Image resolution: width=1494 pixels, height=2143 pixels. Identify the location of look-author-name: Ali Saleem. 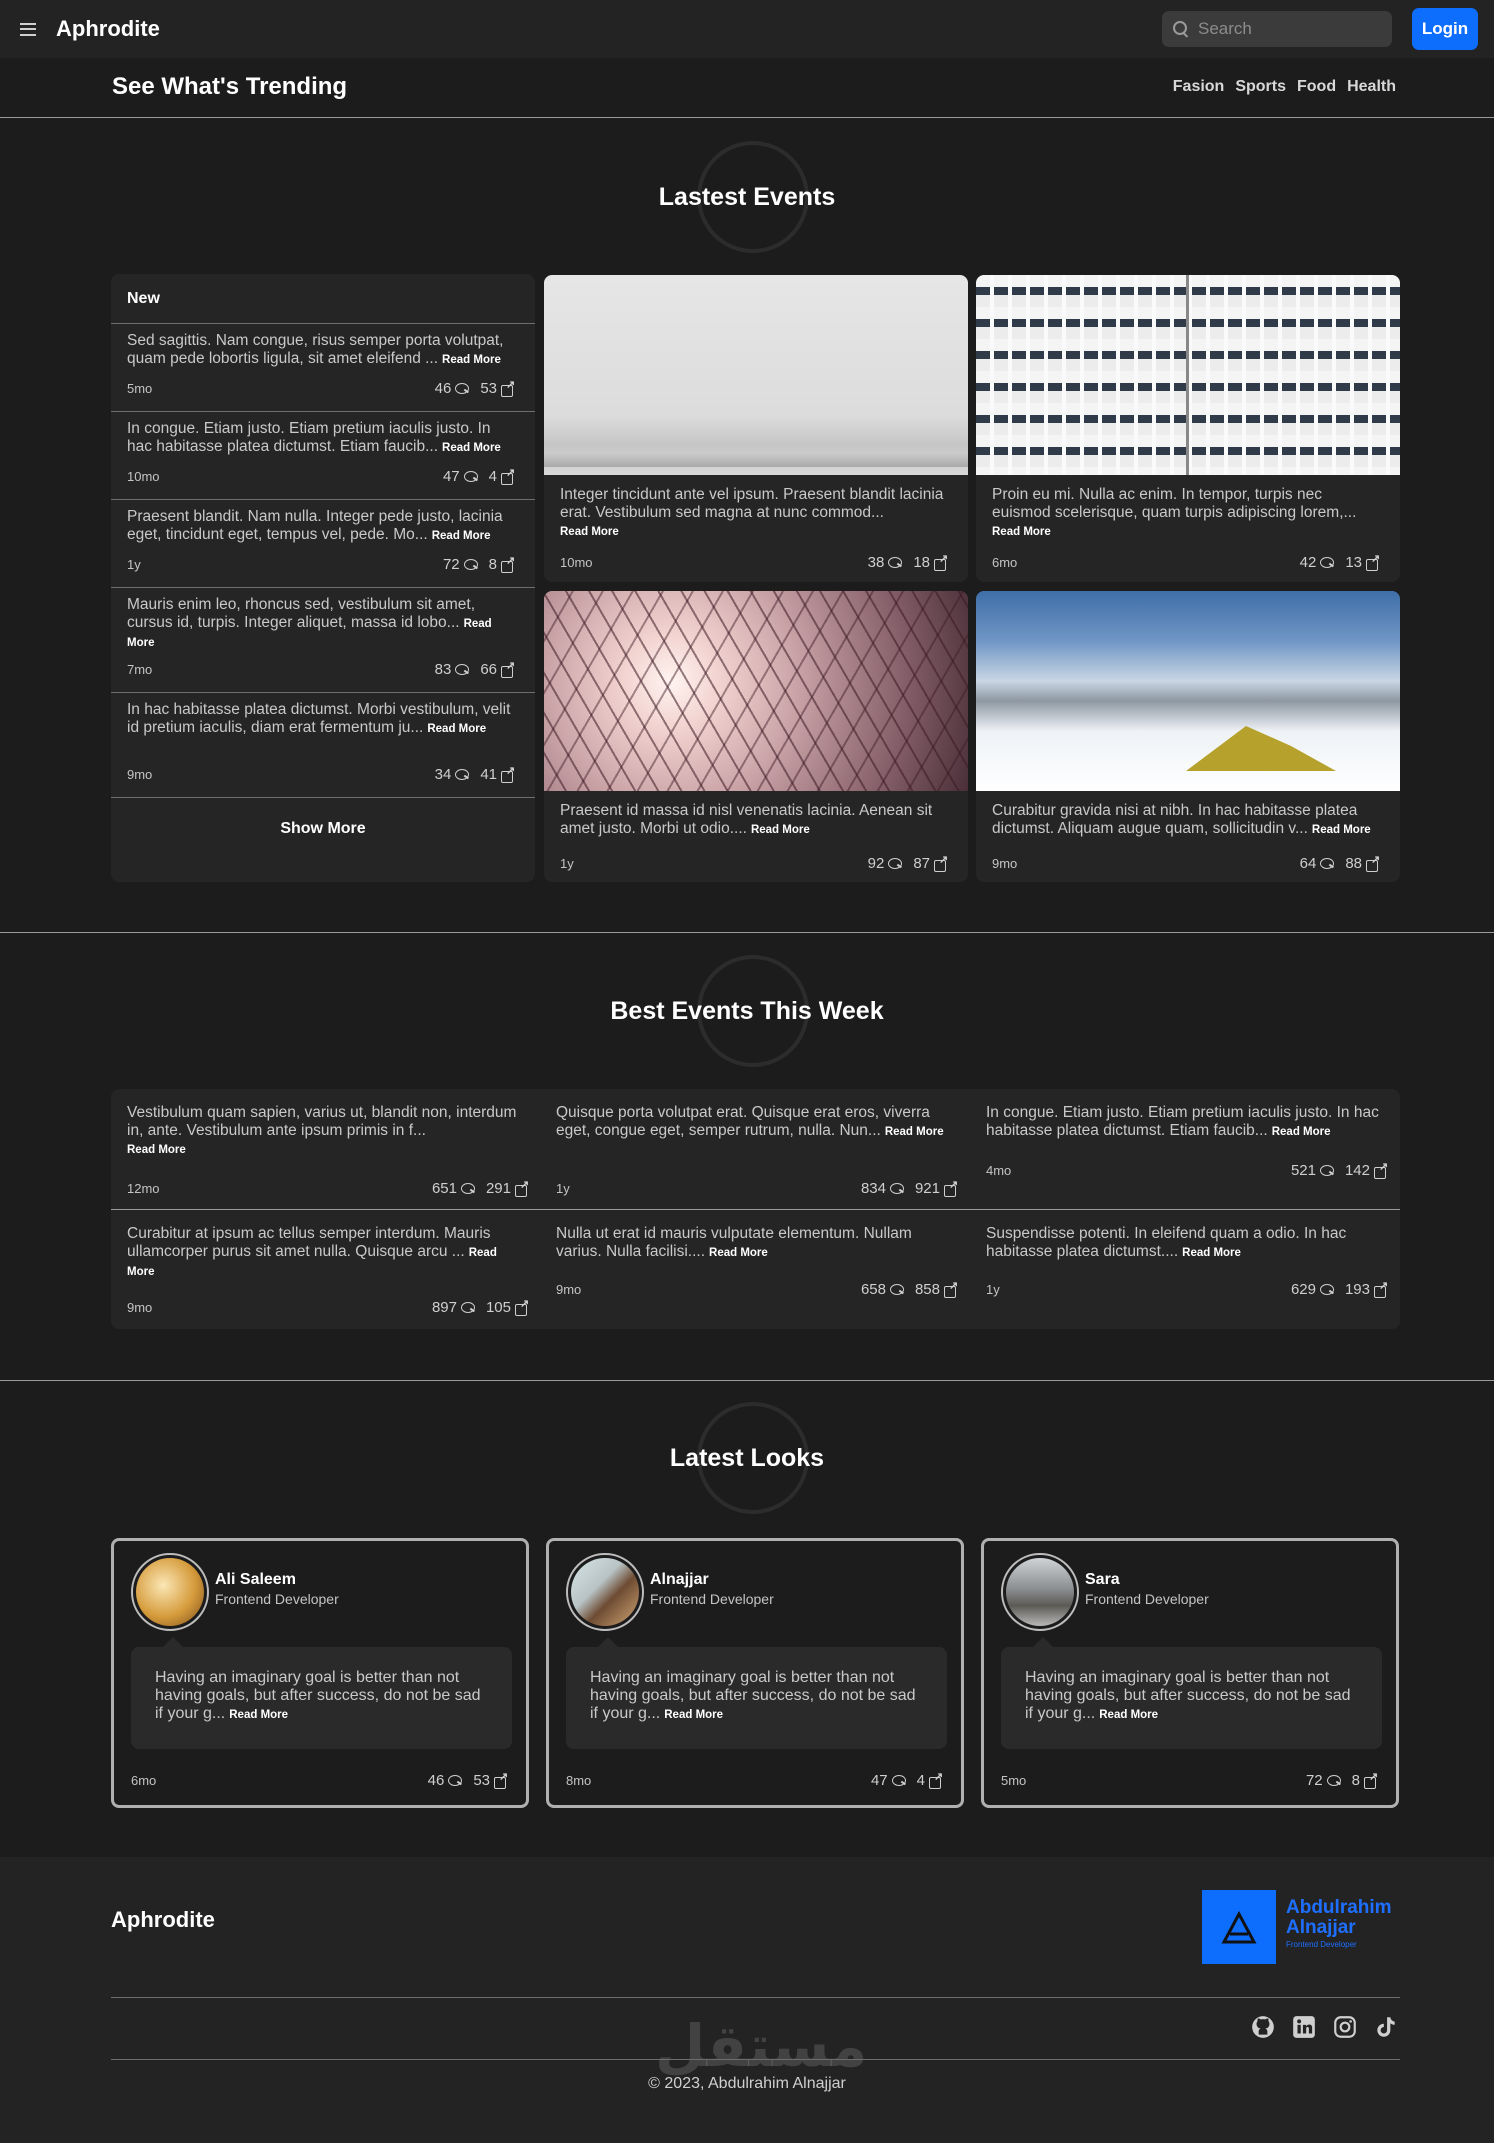
(277, 1580).